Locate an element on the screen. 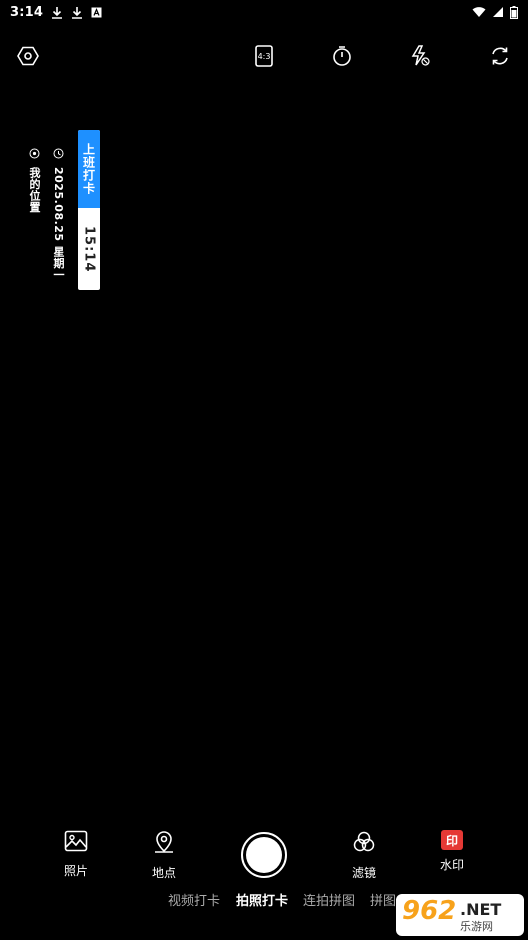 This screenshot has height=940, width=528. camera-bottom-bar: 照片 地点 滤镜 印 水印 is located at coordinates (264, 855).